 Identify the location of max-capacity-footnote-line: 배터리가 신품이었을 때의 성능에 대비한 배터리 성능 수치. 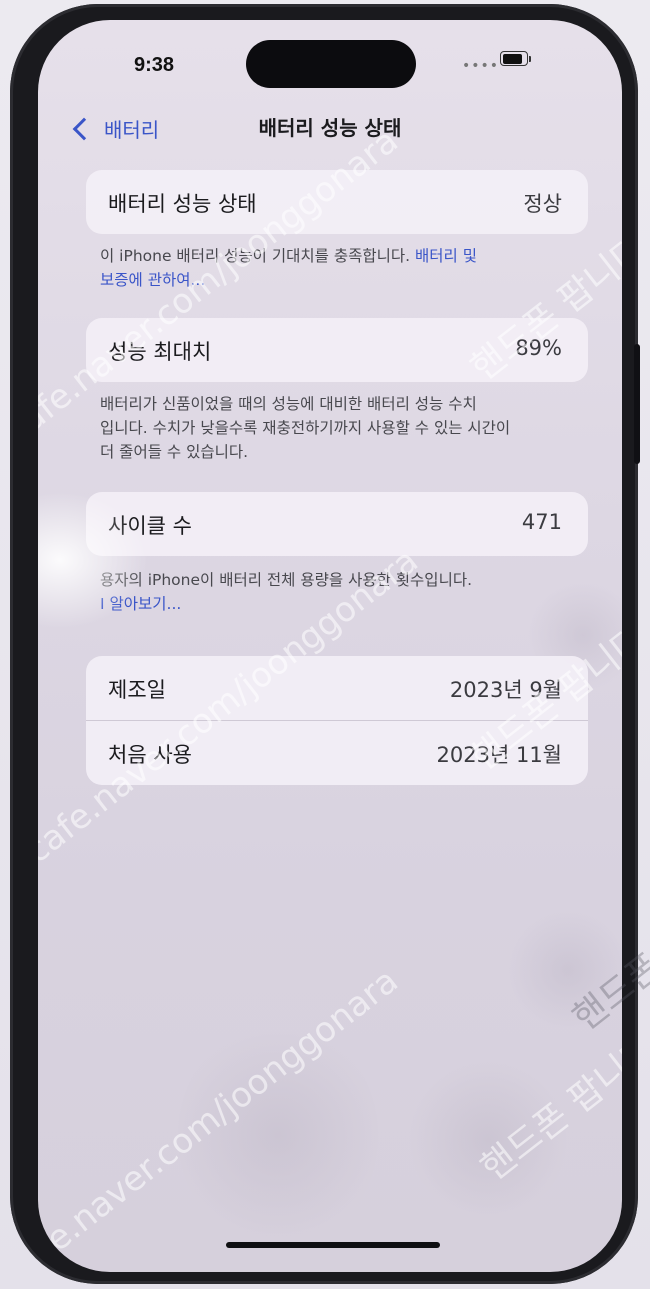
(288, 404).